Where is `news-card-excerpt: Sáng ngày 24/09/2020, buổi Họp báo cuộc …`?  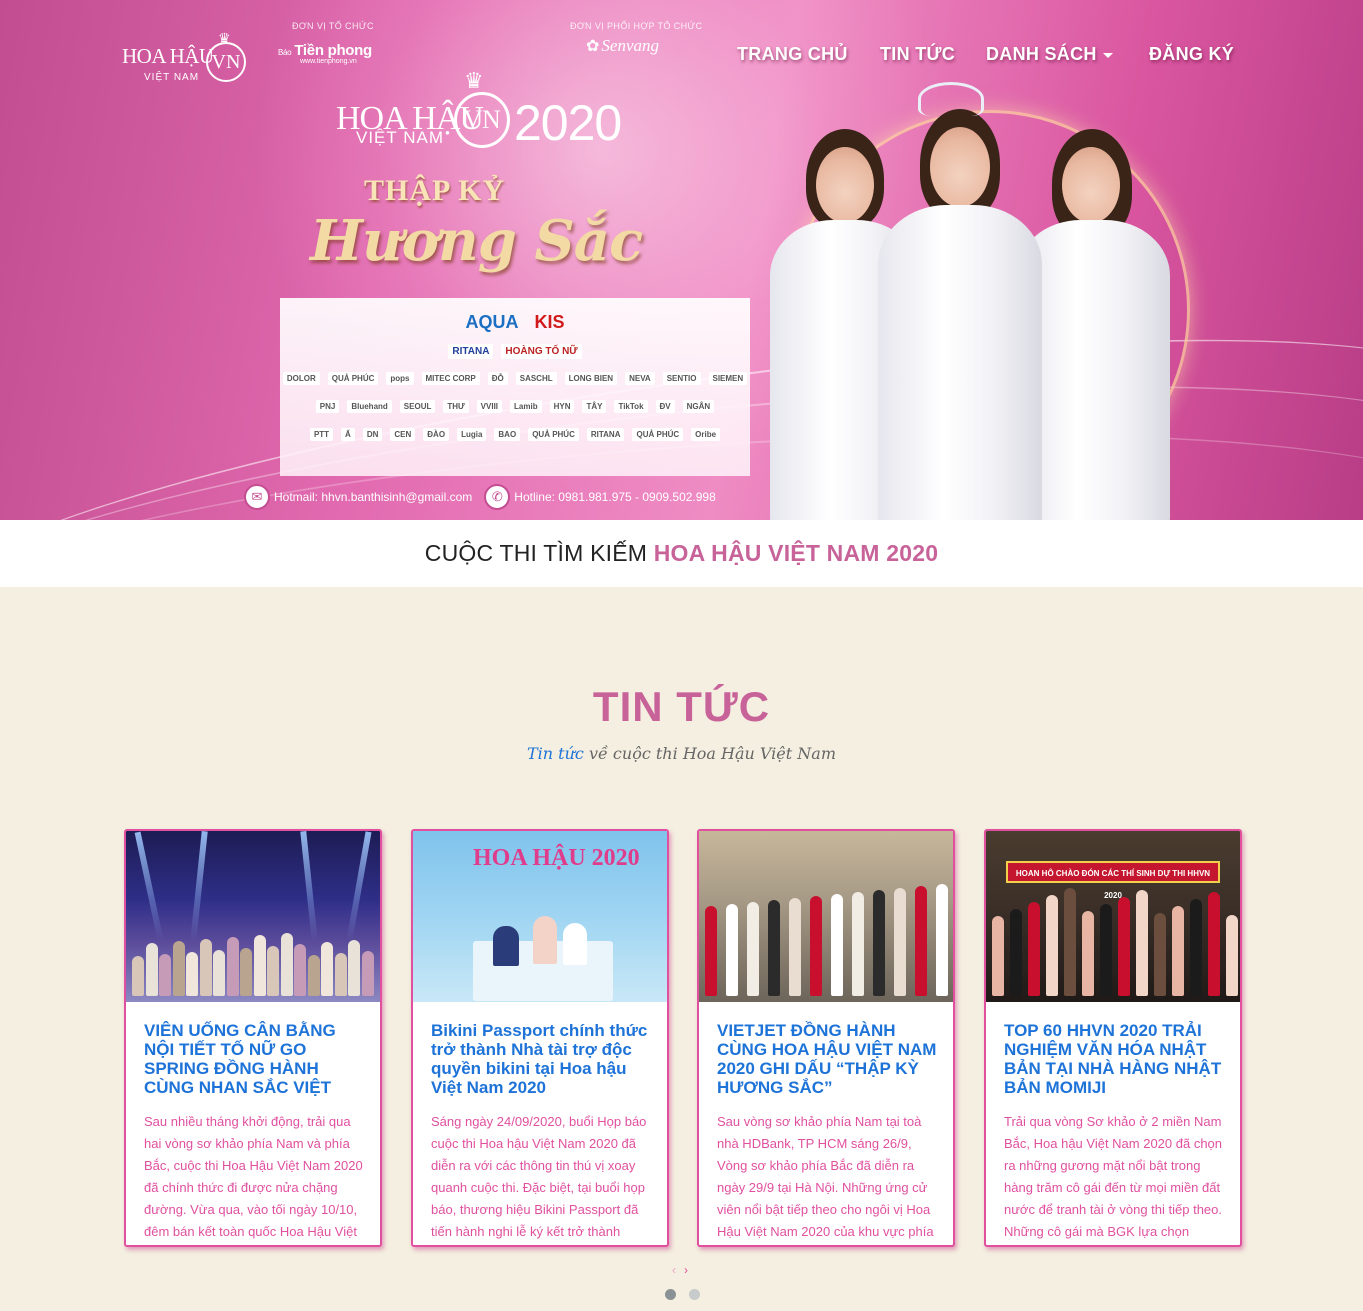 news-card-excerpt: Sáng ngày 24/09/2020, buổi Họp báo cuộc … is located at coordinates (539, 1176).